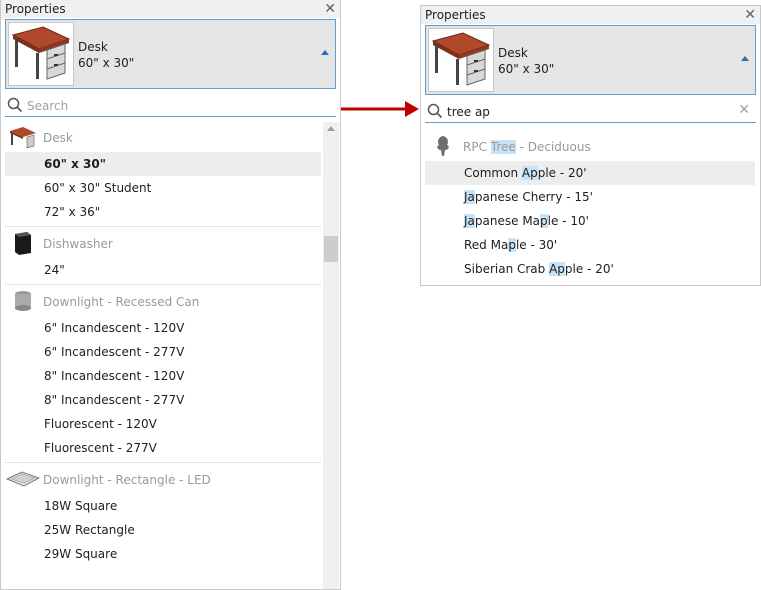 The height and width of the screenshot is (590, 761). Describe the element at coordinates (590, 269) in the screenshot. I see `list-item: Siberian Crab Apple - 20'` at that location.